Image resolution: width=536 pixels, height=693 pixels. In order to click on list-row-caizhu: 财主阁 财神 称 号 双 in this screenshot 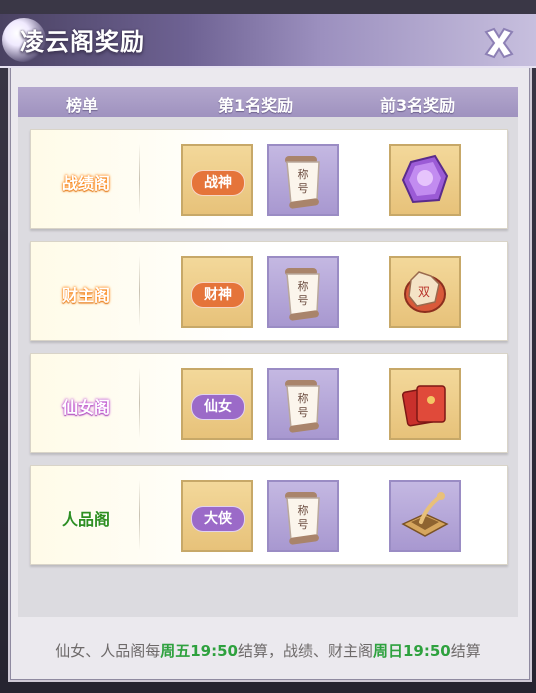, I will do `click(269, 291)`.